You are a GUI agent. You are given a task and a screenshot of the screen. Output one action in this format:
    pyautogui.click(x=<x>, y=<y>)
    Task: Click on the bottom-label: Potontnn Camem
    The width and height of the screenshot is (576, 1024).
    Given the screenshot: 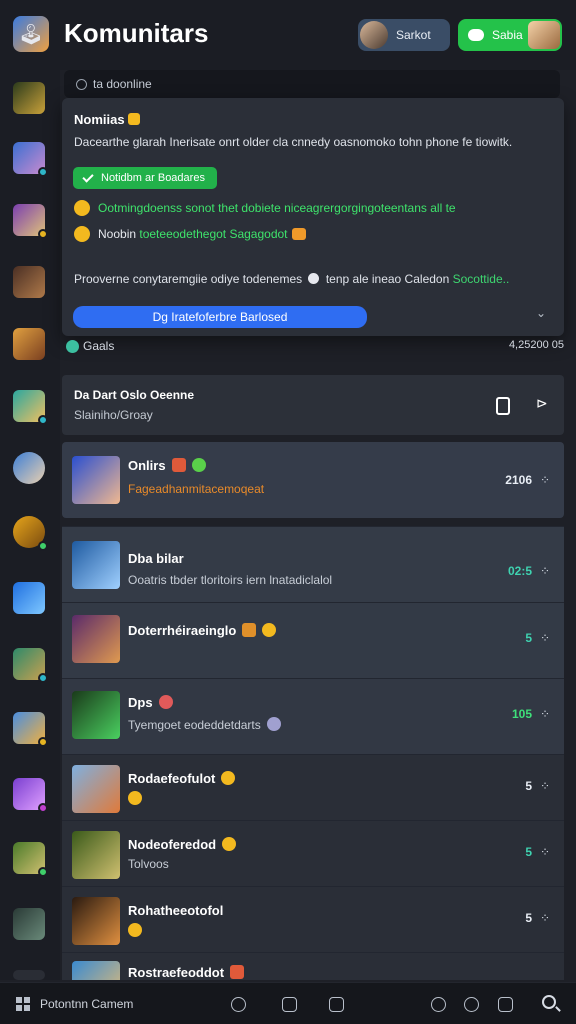 What is the action you would take?
    pyautogui.click(x=87, y=1004)
    